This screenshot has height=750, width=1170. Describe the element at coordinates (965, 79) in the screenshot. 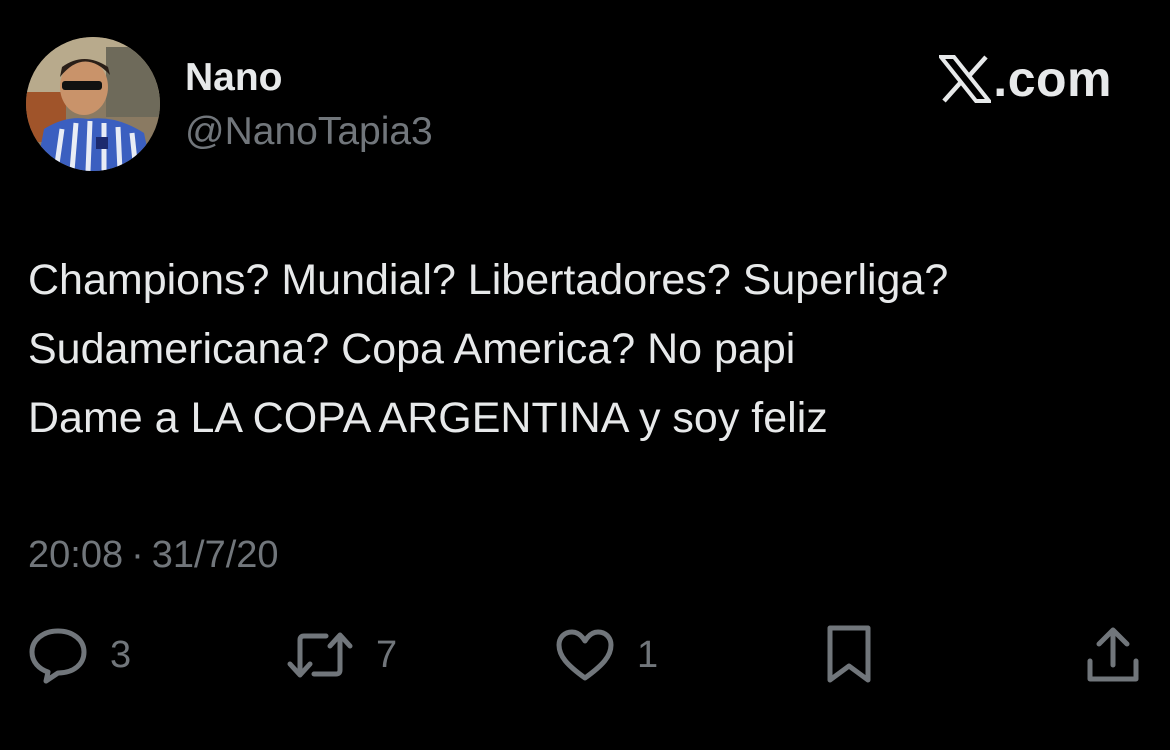

I see `x-logo-icon` at that location.